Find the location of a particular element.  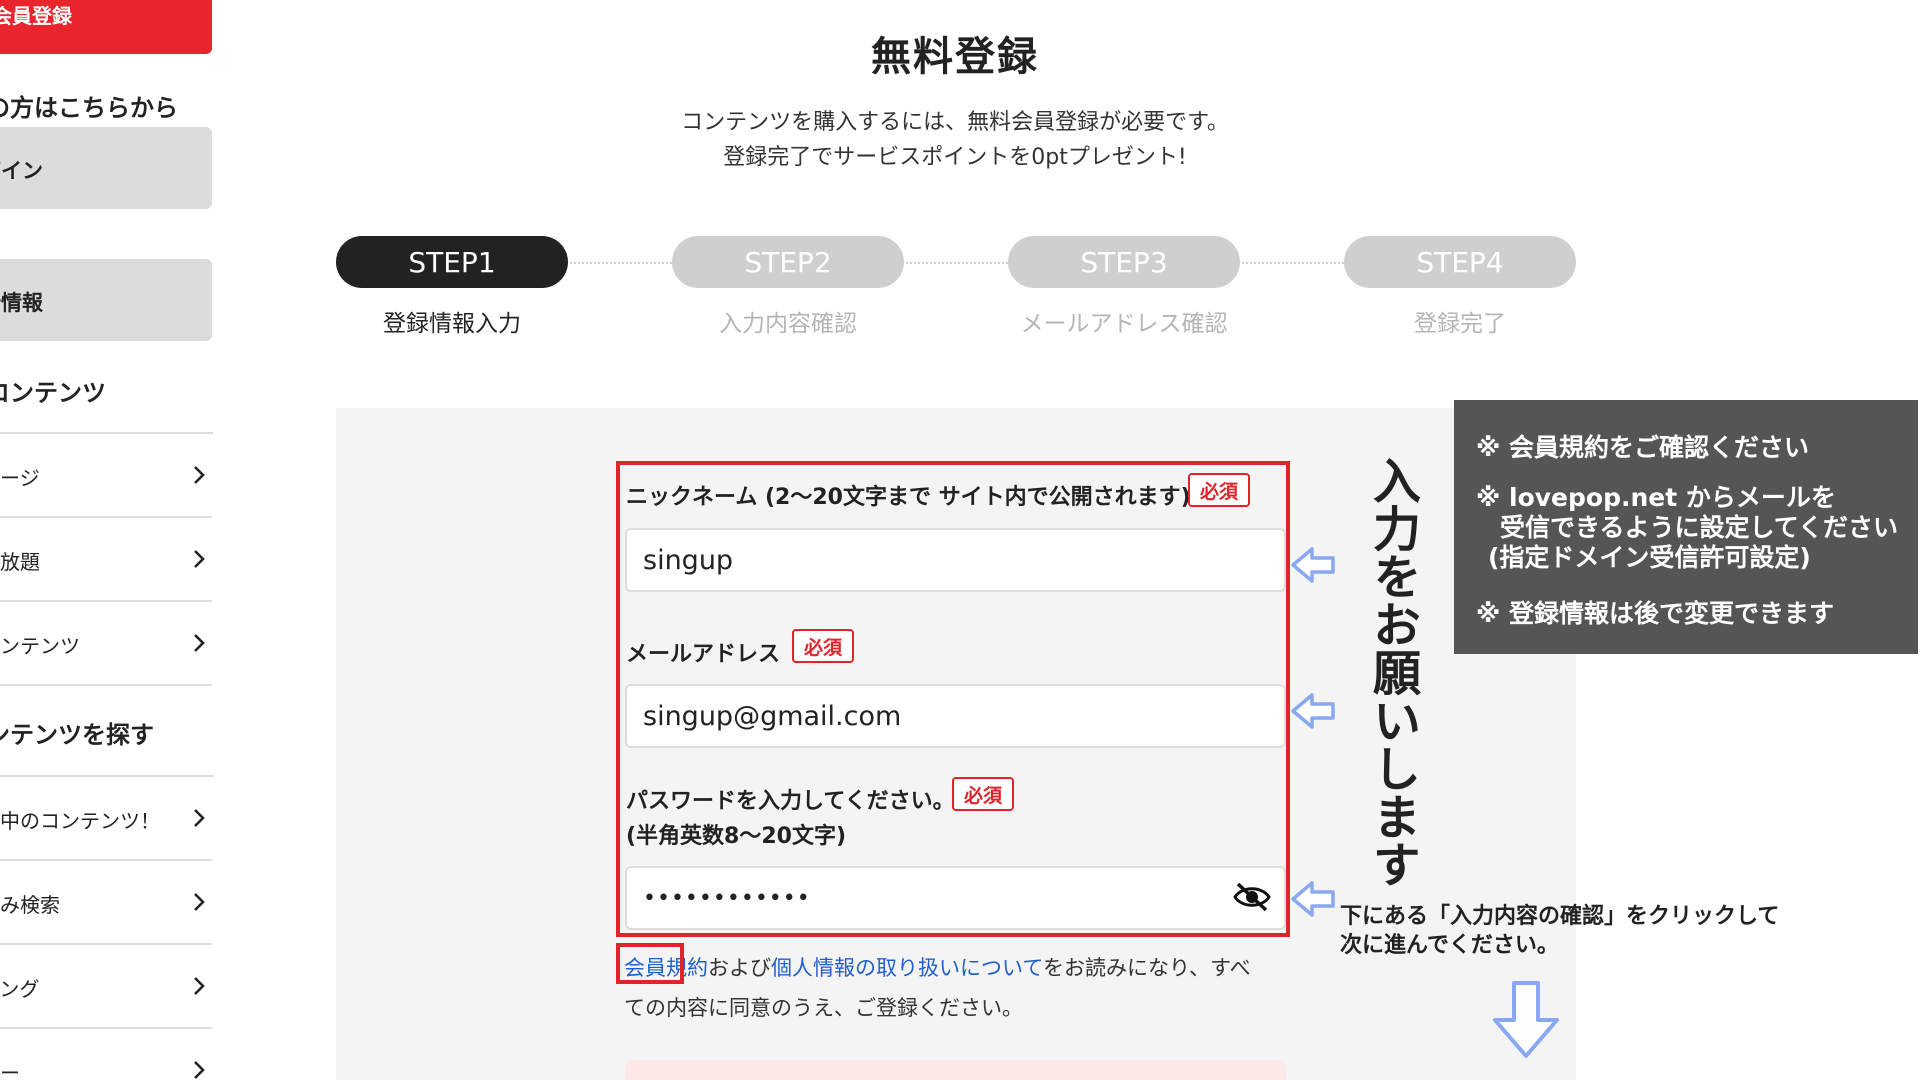

step-4-pill: STEP4 is located at coordinates (1460, 262).